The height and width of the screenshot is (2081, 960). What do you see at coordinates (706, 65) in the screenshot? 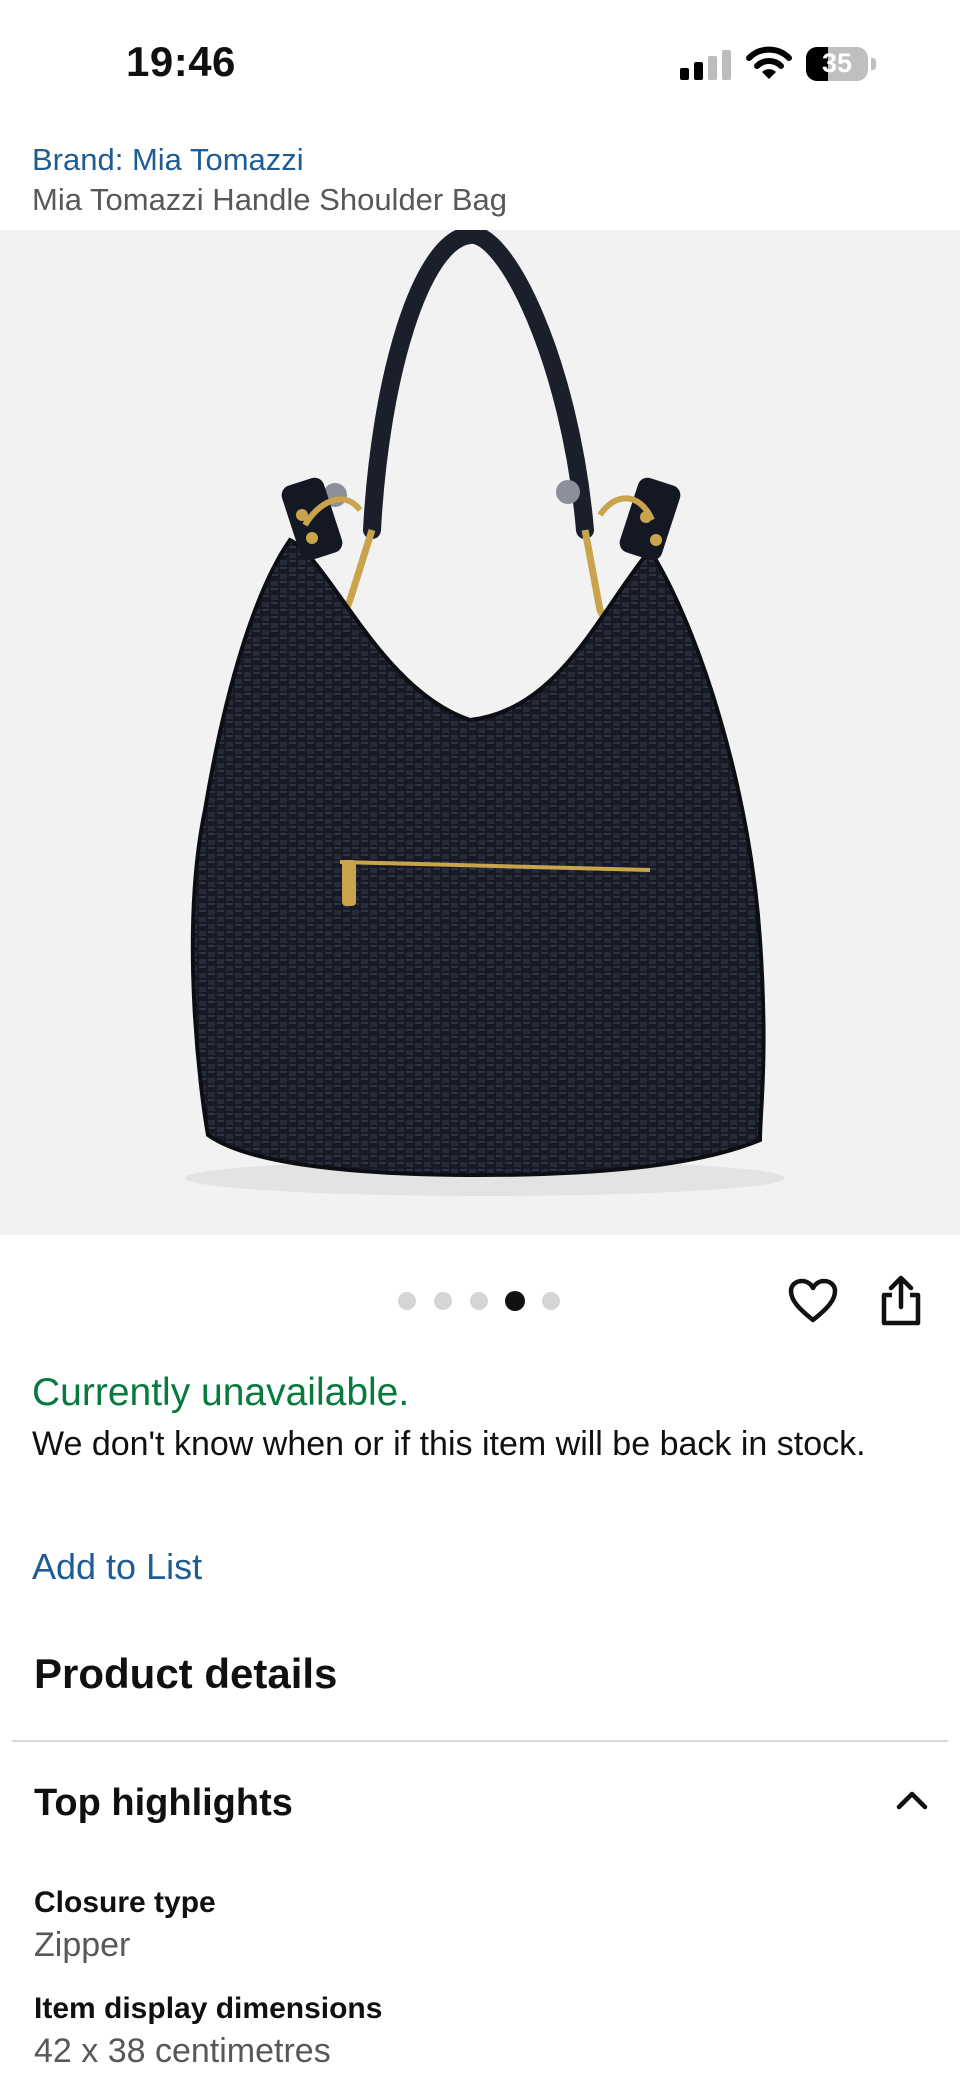
I see `cellular-signal-icon` at bounding box center [706, 65].